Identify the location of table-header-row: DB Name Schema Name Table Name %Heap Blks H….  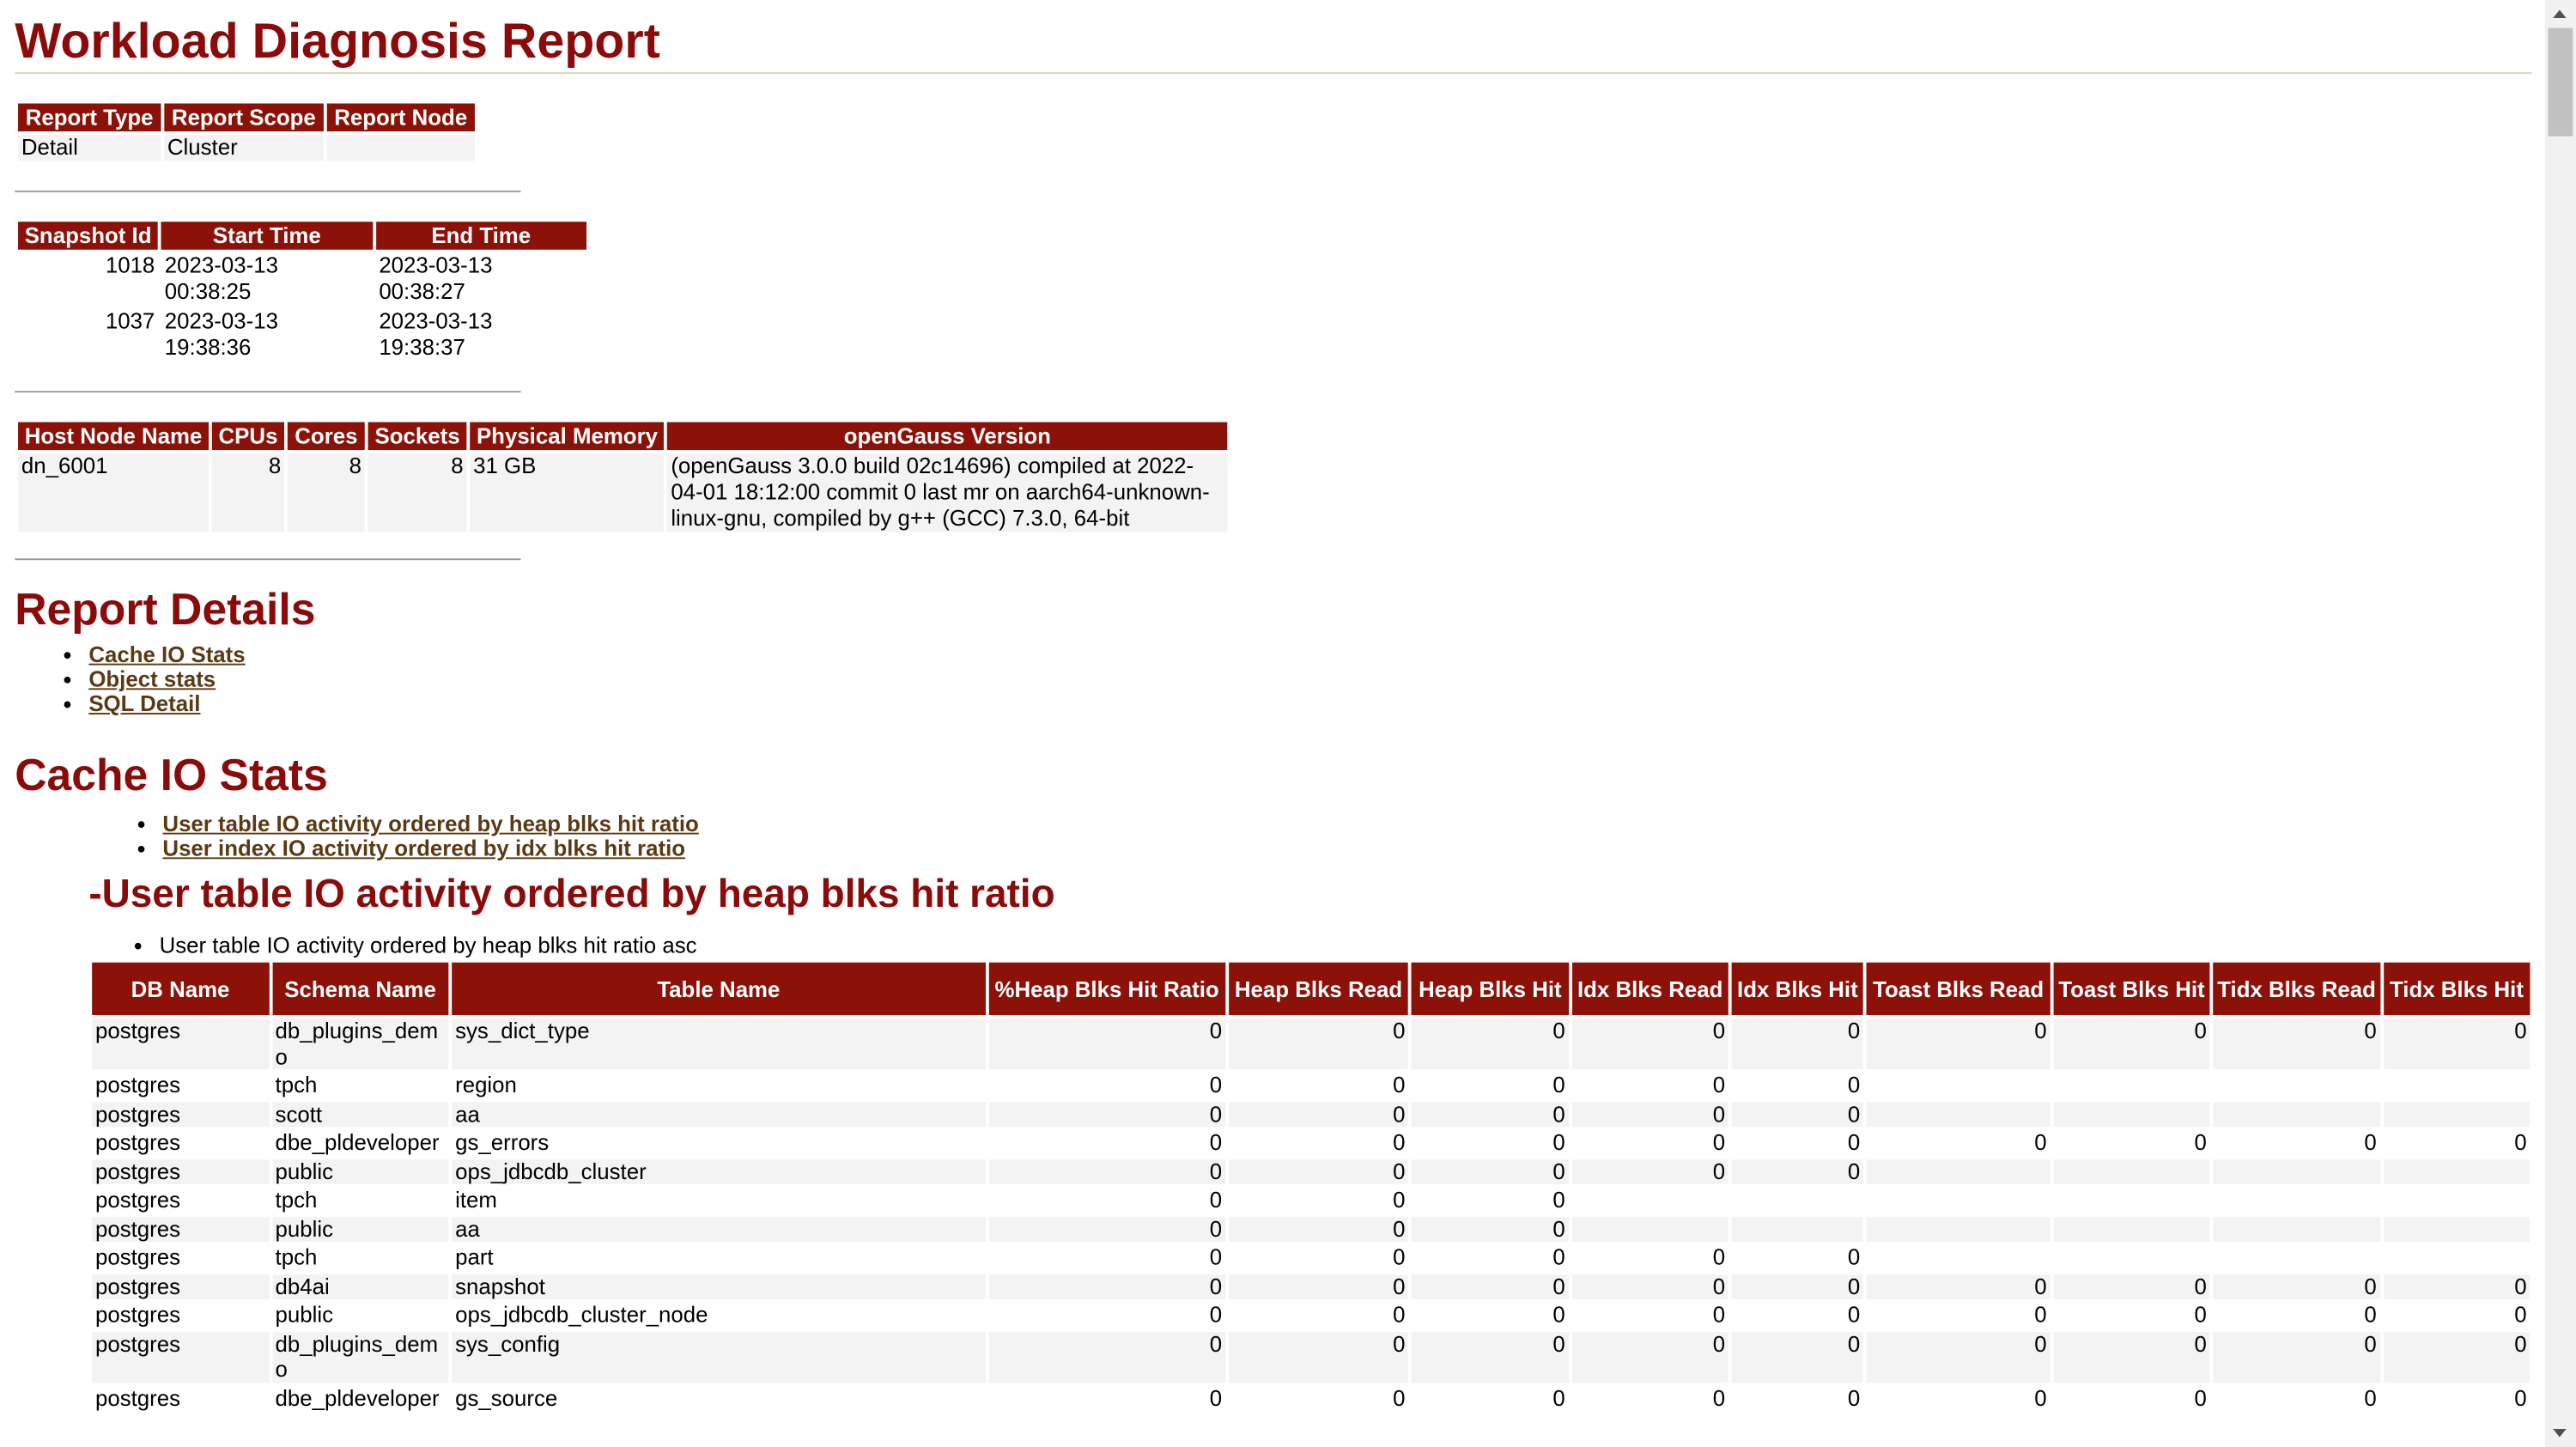
(1311, 988).